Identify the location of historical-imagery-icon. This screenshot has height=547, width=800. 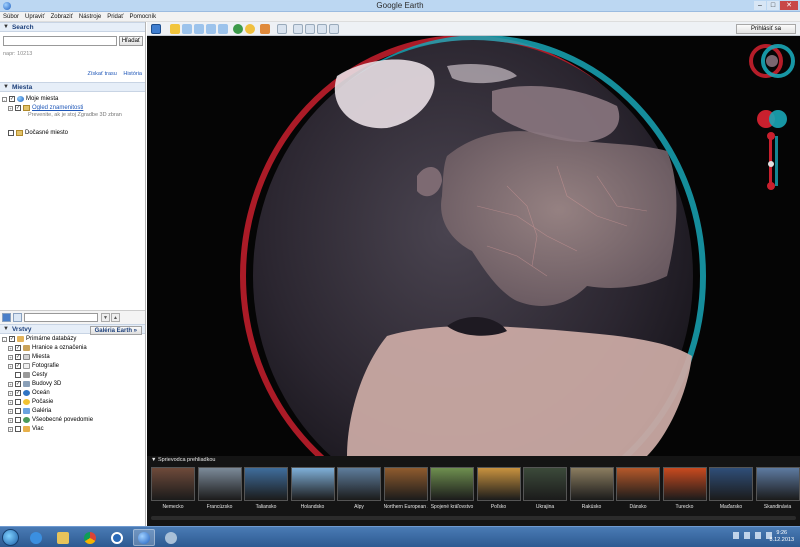
(238, 29).